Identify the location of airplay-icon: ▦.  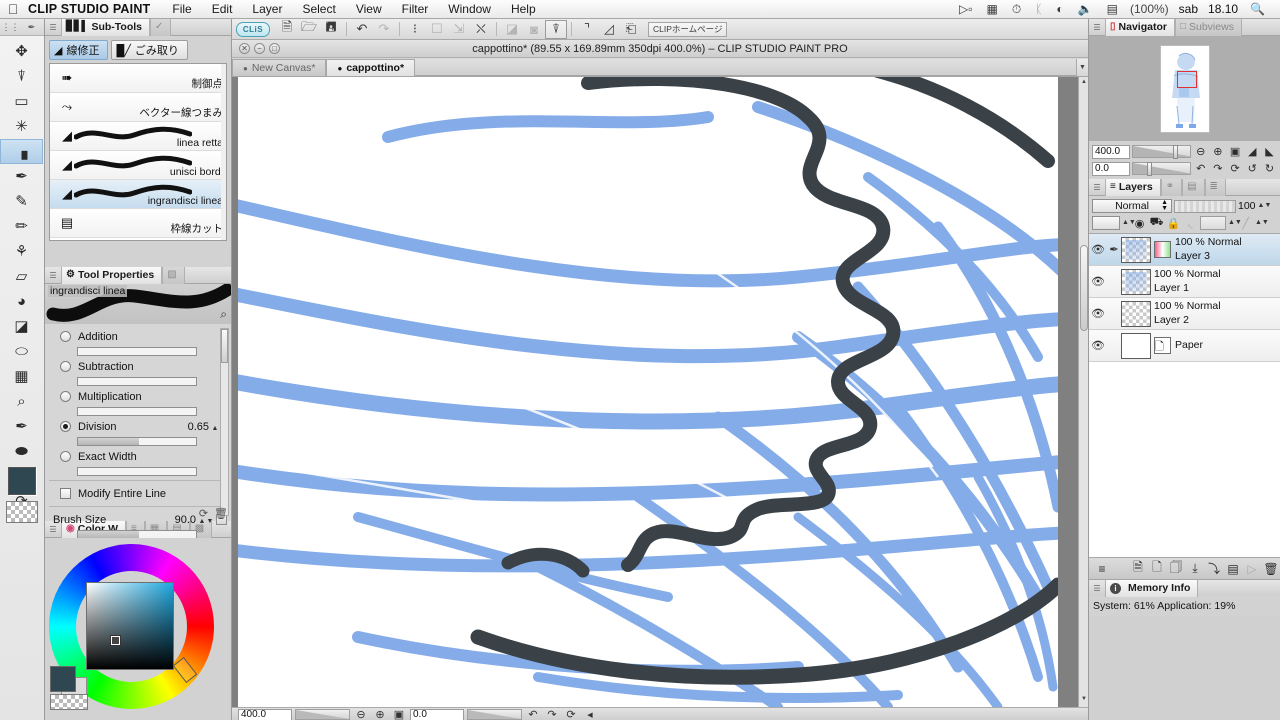
(992, 9).